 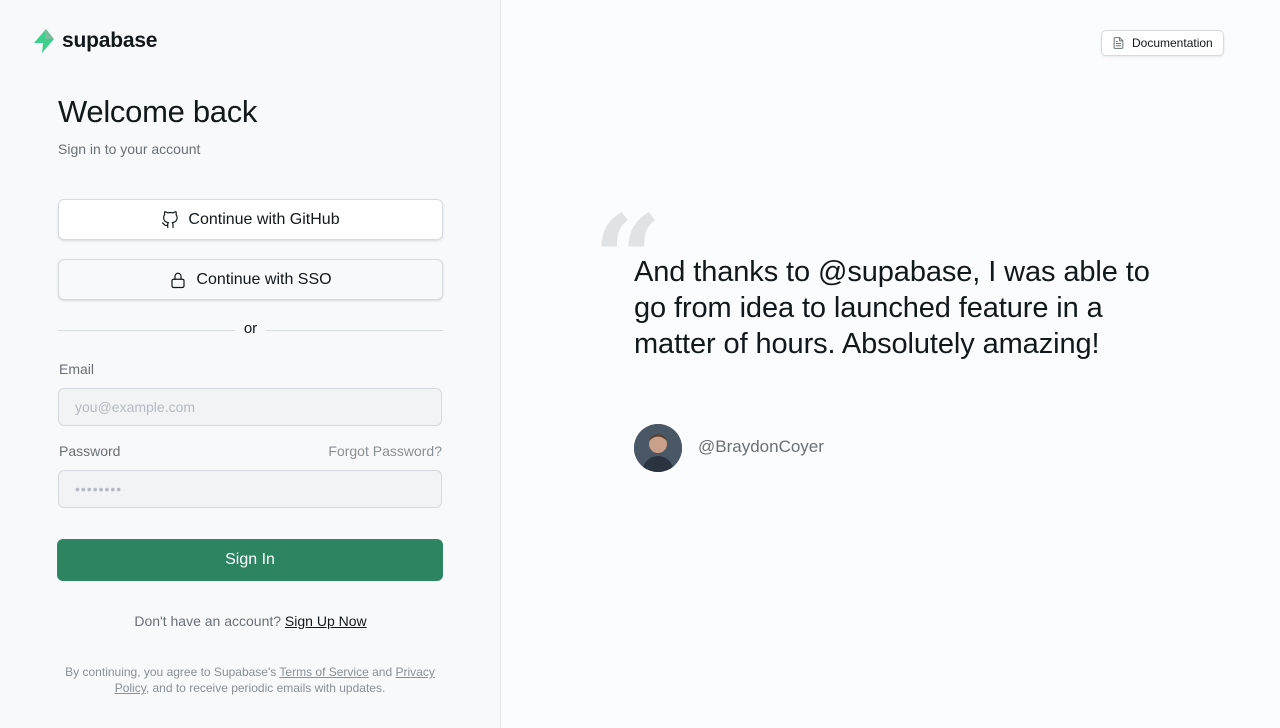 What do you see at coordinates (264, 219) in the screenshot?
I see `github-signin-label: Continue with GitHub` at bounding box center [264, 219].